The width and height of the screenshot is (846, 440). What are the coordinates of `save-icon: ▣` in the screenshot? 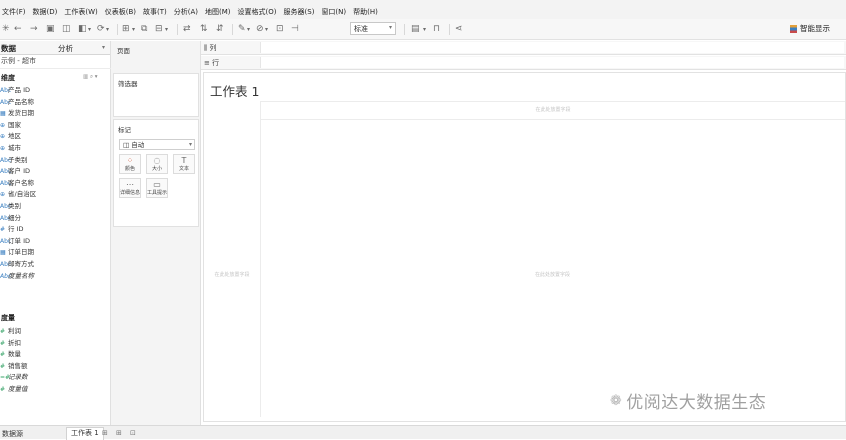 It's located at (50, 29).